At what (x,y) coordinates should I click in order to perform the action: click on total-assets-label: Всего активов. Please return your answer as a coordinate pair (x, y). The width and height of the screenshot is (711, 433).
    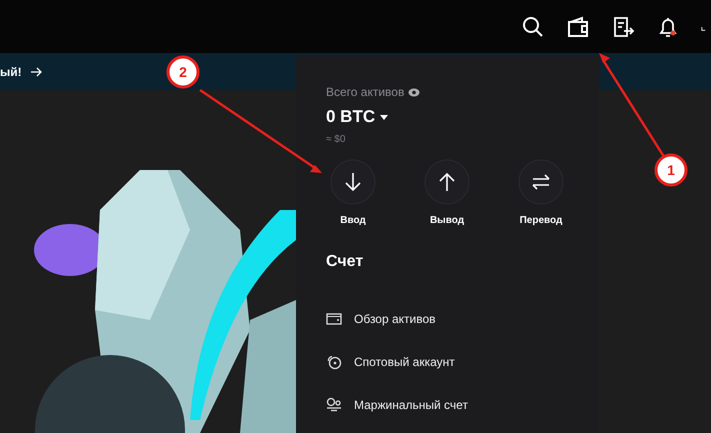
    Looking at the image, I should click on (462, 92).